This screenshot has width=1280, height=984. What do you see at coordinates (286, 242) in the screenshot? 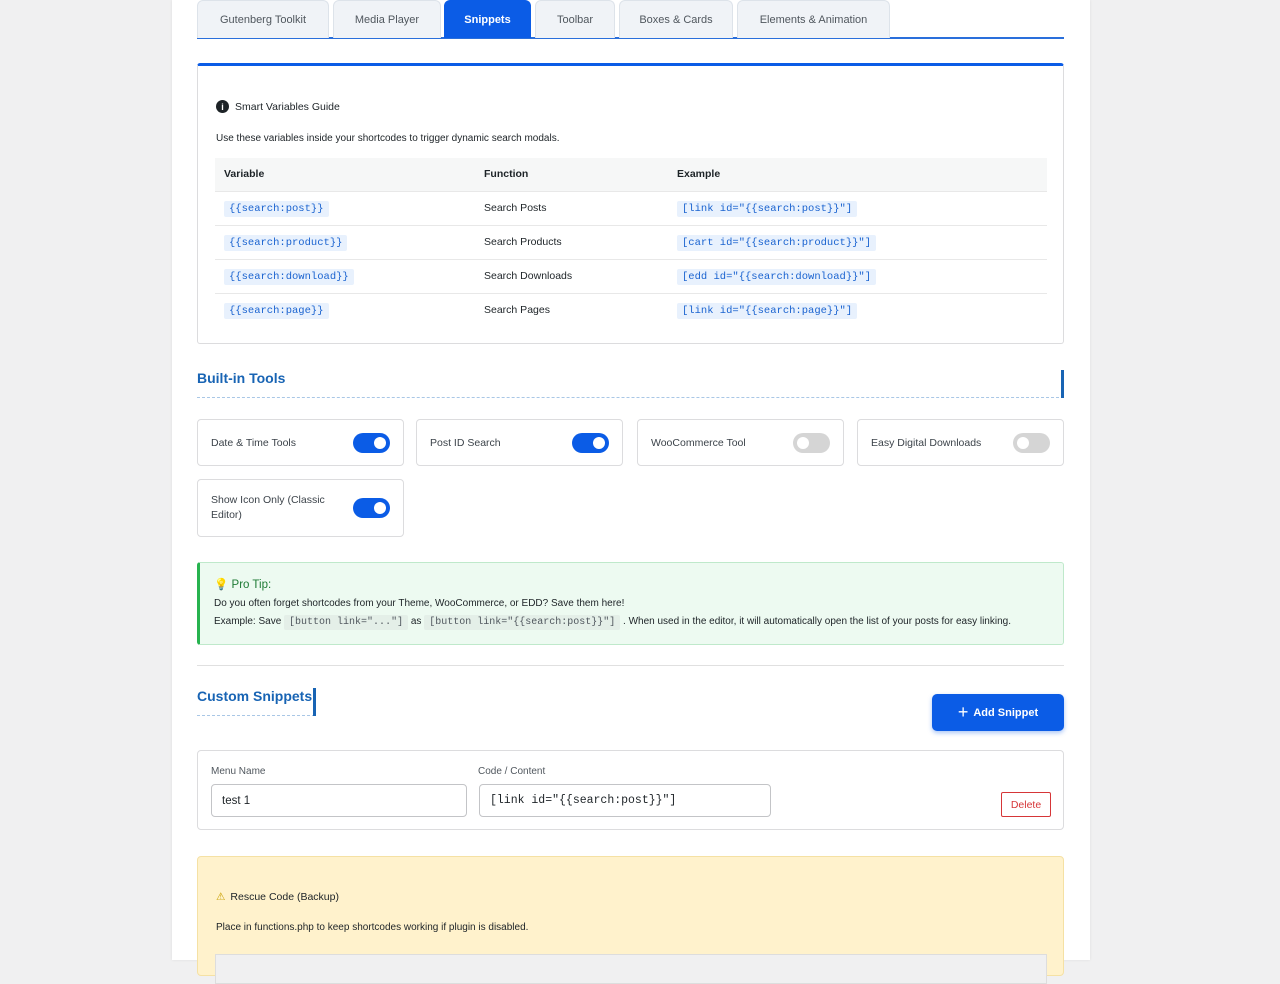
I see `variable-code: {{search:product}}` at bounding box center [286, 242].